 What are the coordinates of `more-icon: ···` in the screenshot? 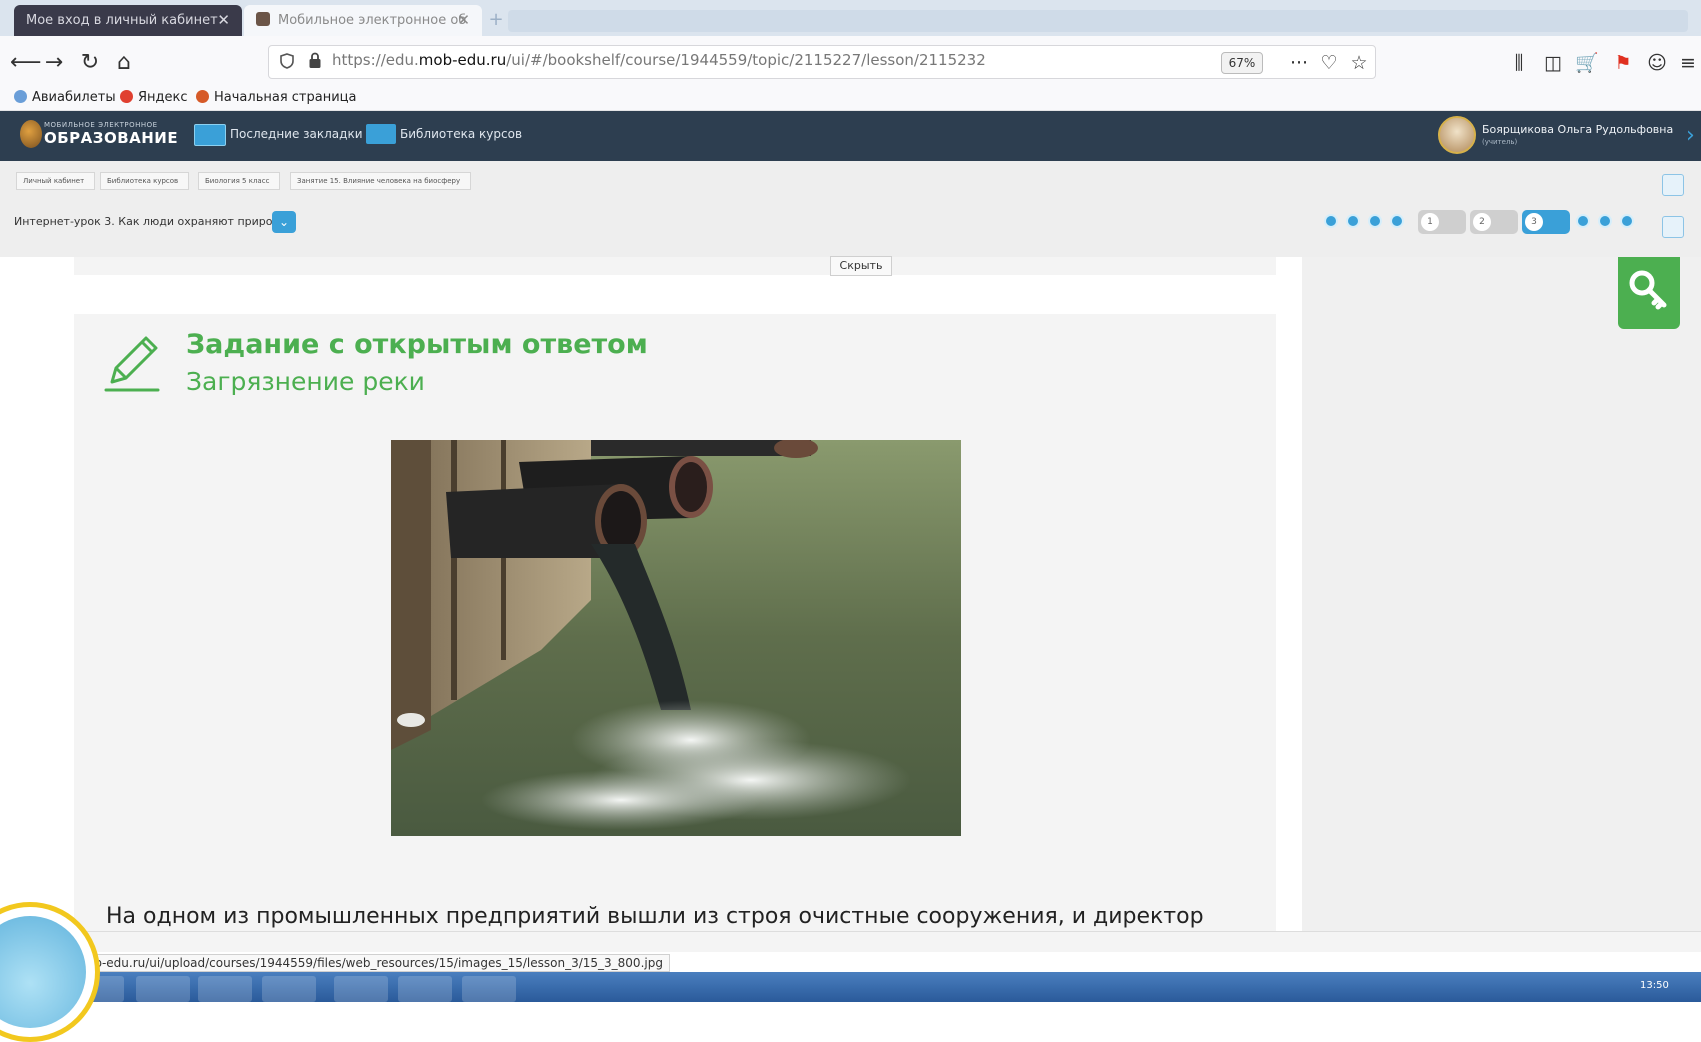 It's located at (1299, 63).